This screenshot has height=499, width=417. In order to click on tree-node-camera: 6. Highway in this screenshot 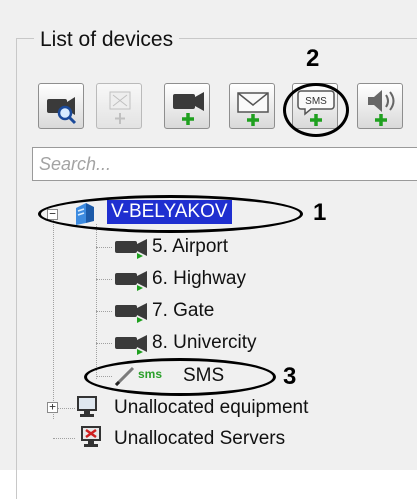, I will do `click(199, 279)`.